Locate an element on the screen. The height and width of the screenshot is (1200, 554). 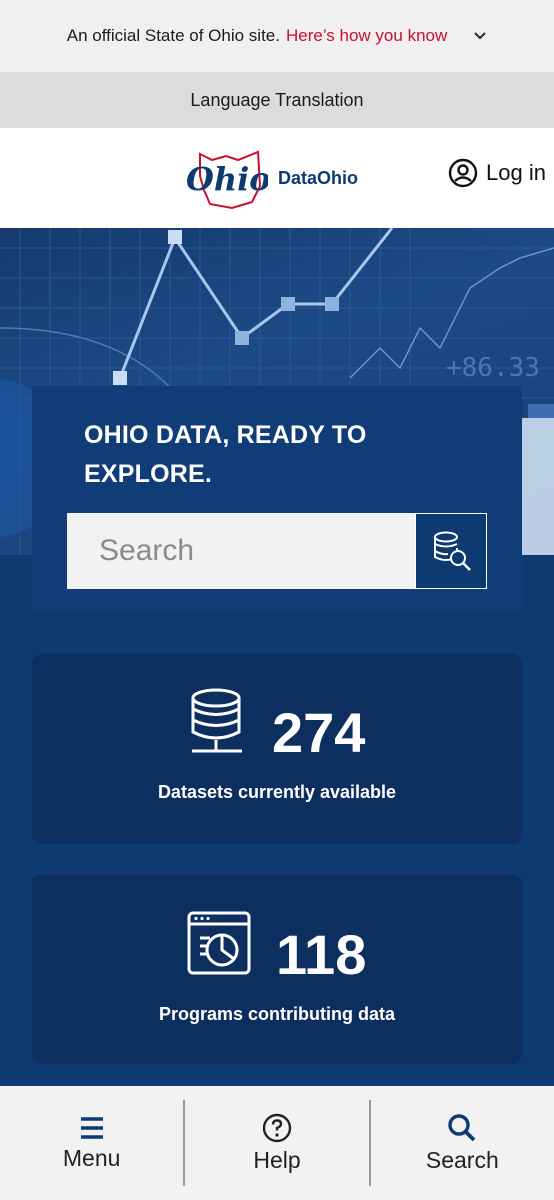
hamburger-icon is located at coordinates (91, 1127).